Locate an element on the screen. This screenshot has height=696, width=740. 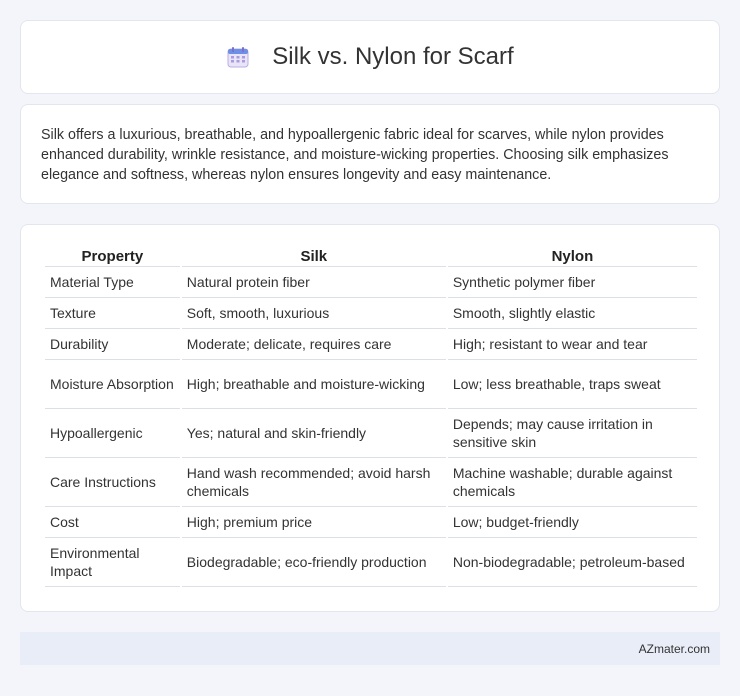
nylon-cell: Low; budget-friendly is located at coordinates (572, 522).